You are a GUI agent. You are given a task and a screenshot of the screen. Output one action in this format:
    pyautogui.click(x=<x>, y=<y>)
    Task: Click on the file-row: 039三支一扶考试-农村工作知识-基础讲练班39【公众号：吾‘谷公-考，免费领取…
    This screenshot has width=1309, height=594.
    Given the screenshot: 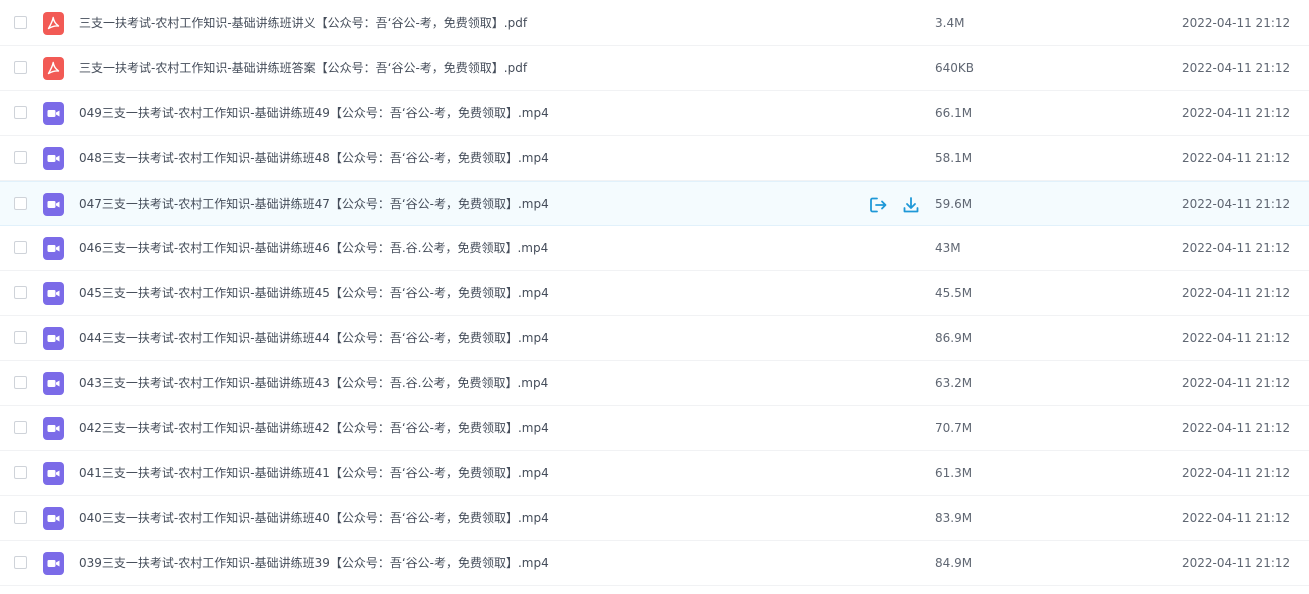 What is the action you would take?
    pyautogui.click(x=654, y=563)
    